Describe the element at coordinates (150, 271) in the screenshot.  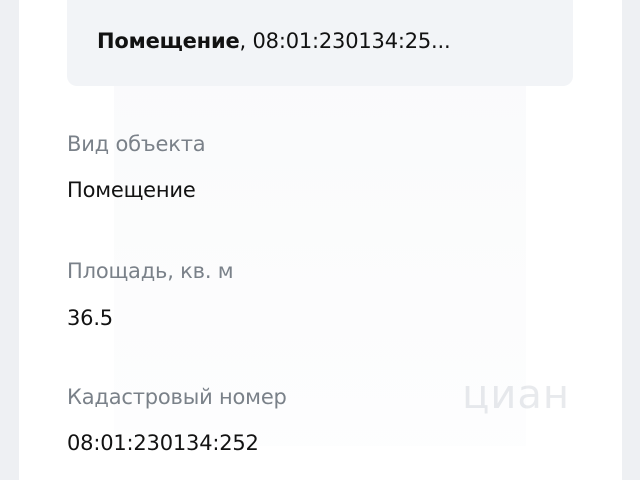
I see `area-label: Площадь, кв. м` at that location.